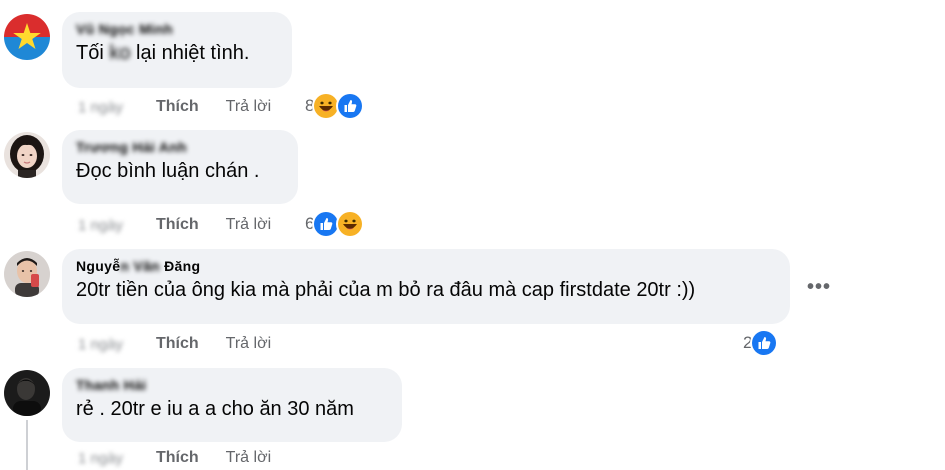 The height and width of the screenshot is (470, 945). What do you see at coordinates (335, 224) in the screenshot?
I see `reaction-summary: 6` at bounding box center [335, 224].